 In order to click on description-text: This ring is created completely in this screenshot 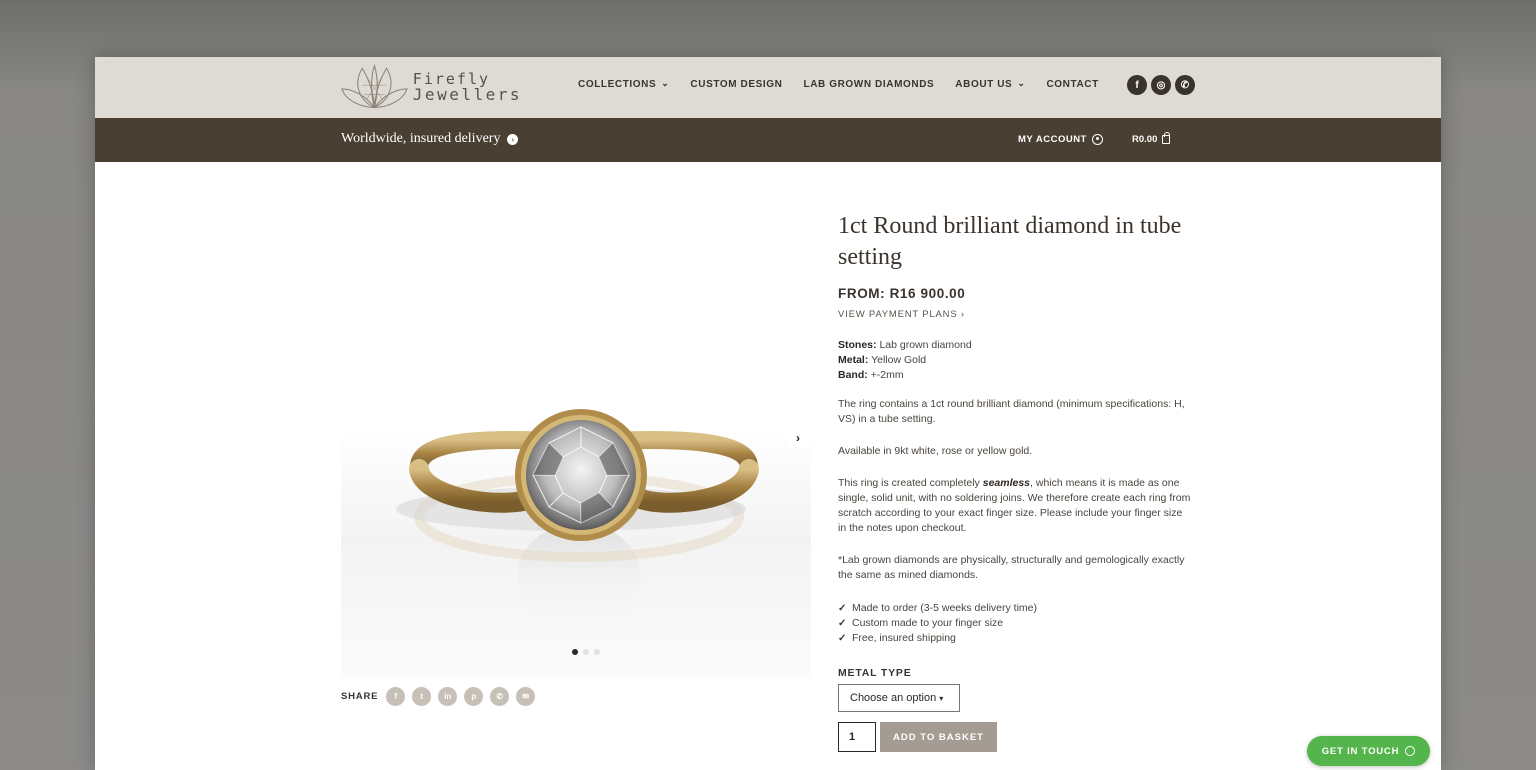, I will do `click(910, 483)`.